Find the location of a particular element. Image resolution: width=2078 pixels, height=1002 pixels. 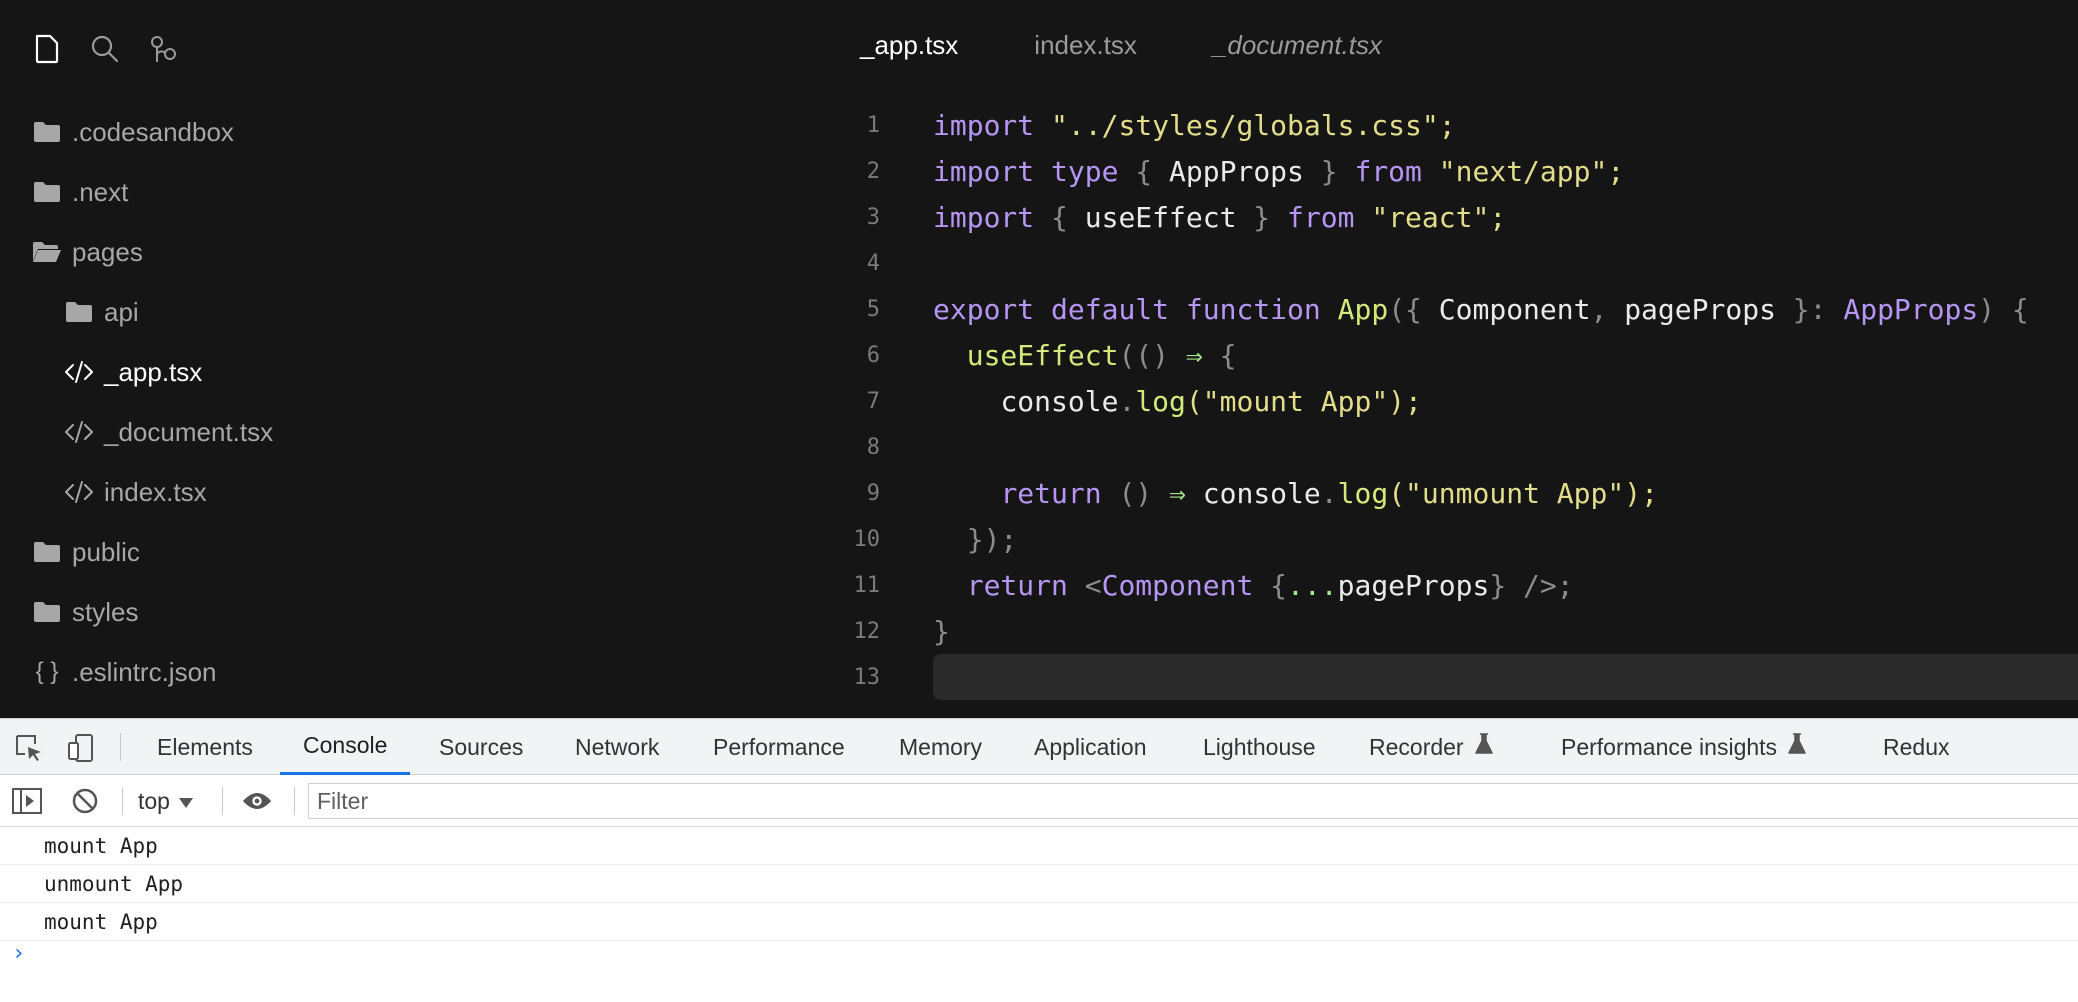

context-selector: top is located at coordinates (166, 801).